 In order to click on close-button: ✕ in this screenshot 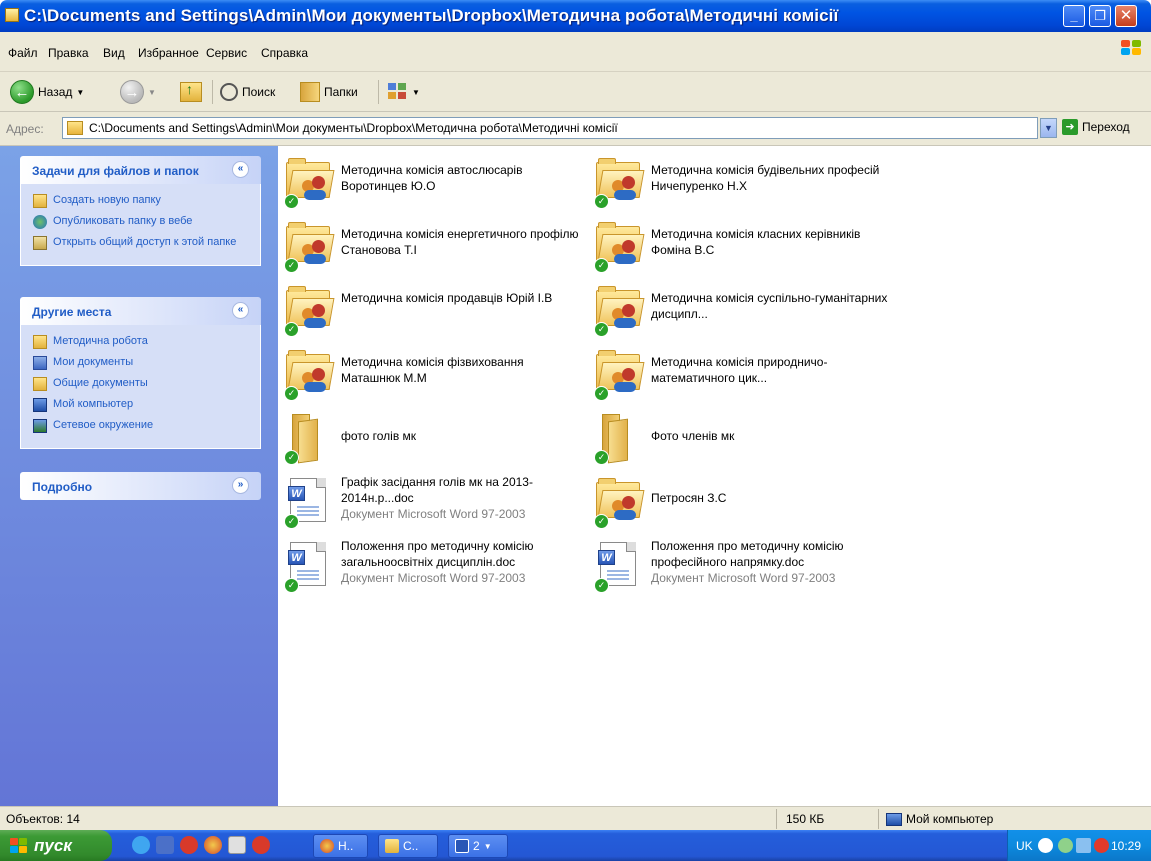, I will do `click(1126, 16)`.